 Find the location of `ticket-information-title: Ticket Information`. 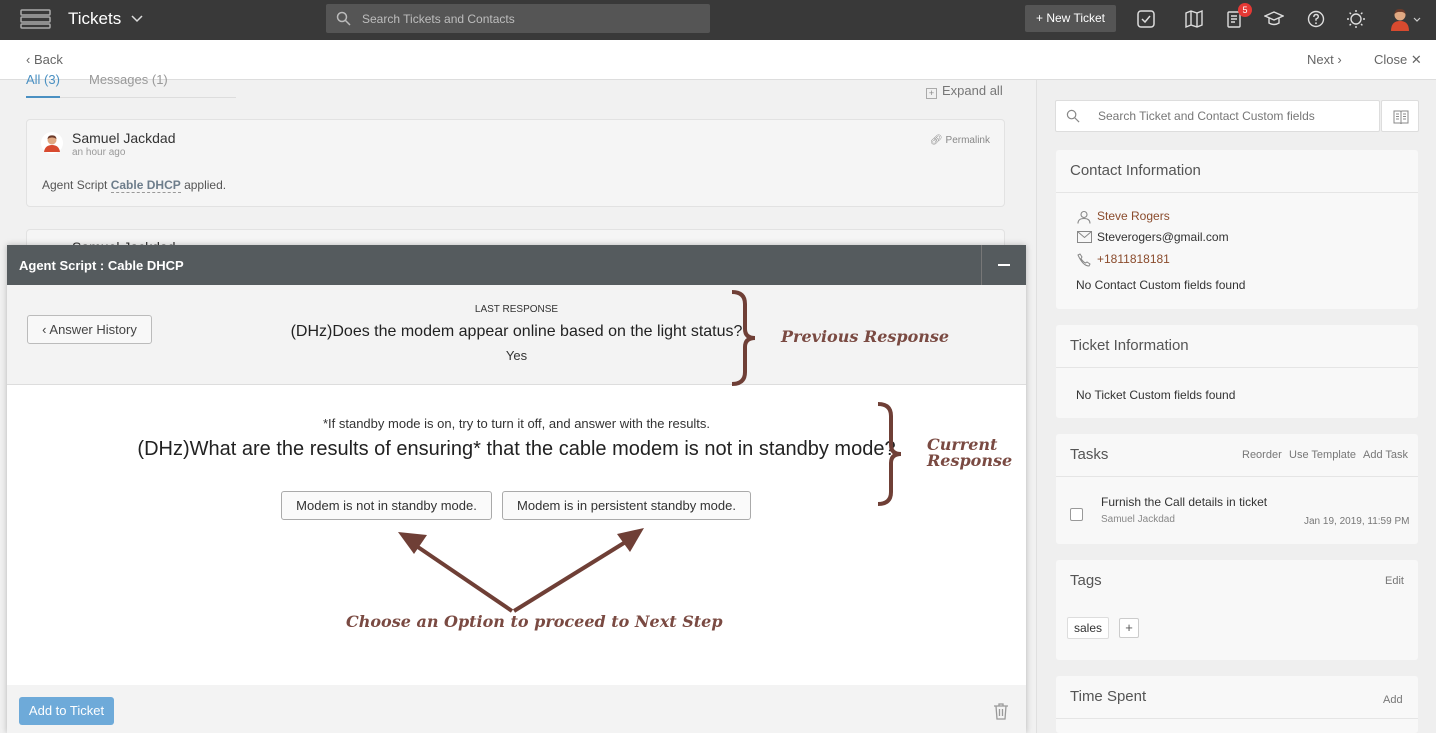

ticket-information-title: Ticket Information is located at coordinates (1129, 345).